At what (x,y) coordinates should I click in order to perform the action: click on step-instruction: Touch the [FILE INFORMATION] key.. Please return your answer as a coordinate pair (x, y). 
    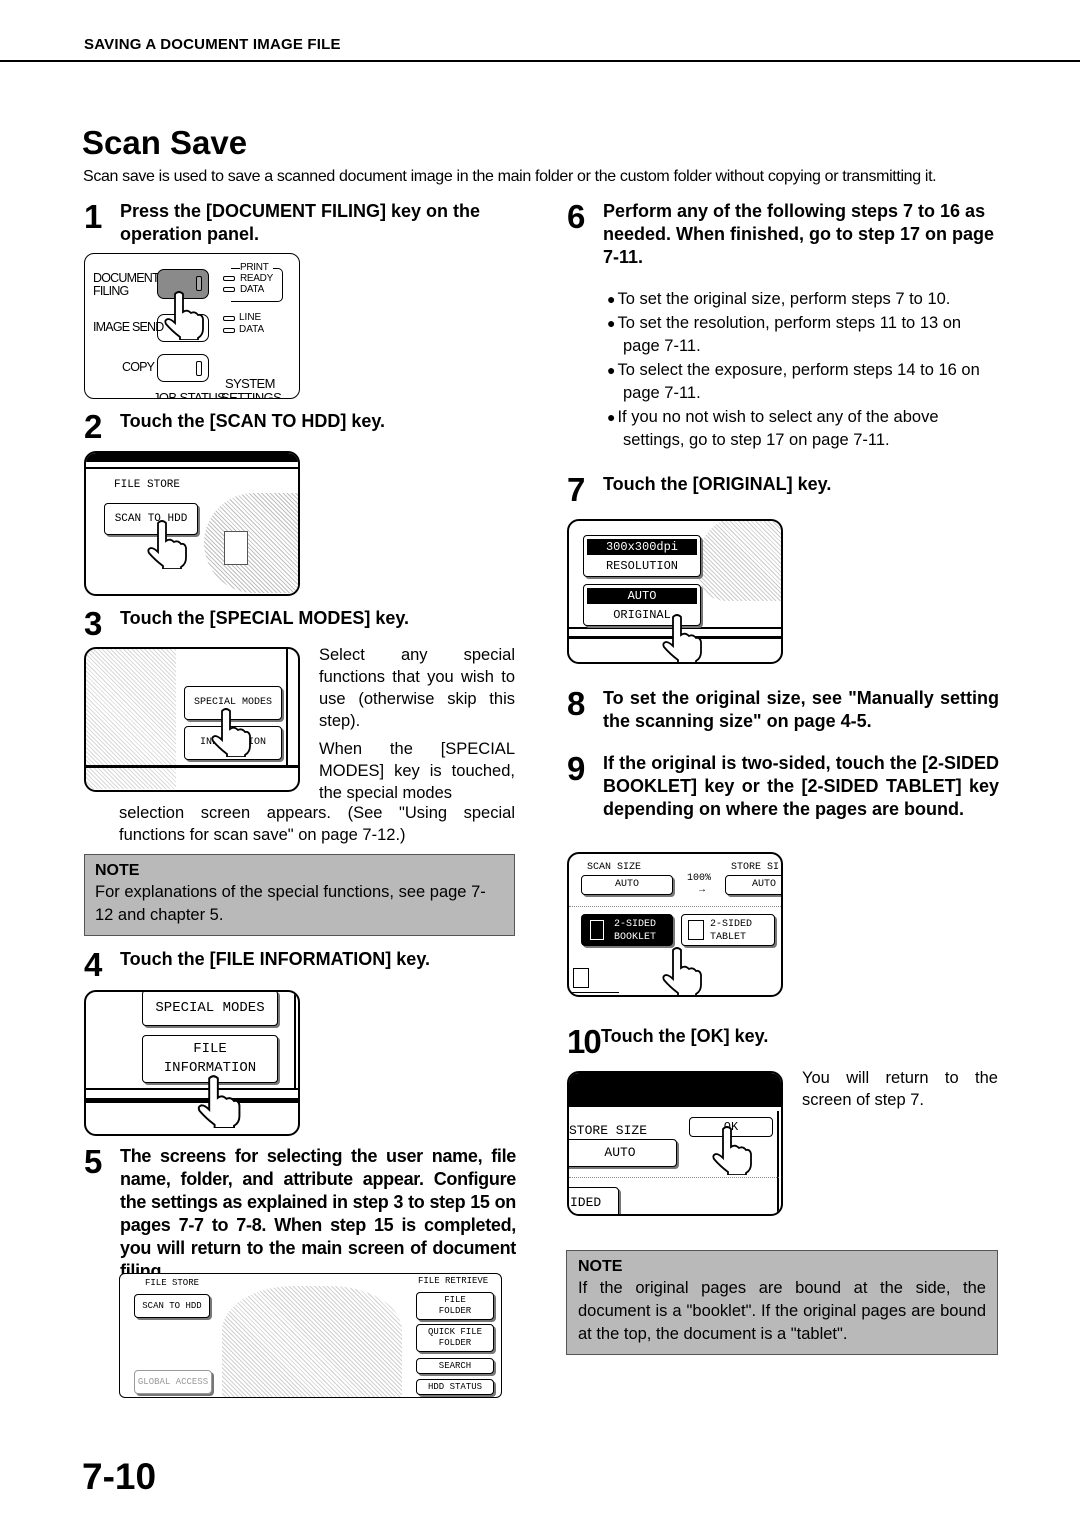
    Looking at the image, I should click on (275, 959).